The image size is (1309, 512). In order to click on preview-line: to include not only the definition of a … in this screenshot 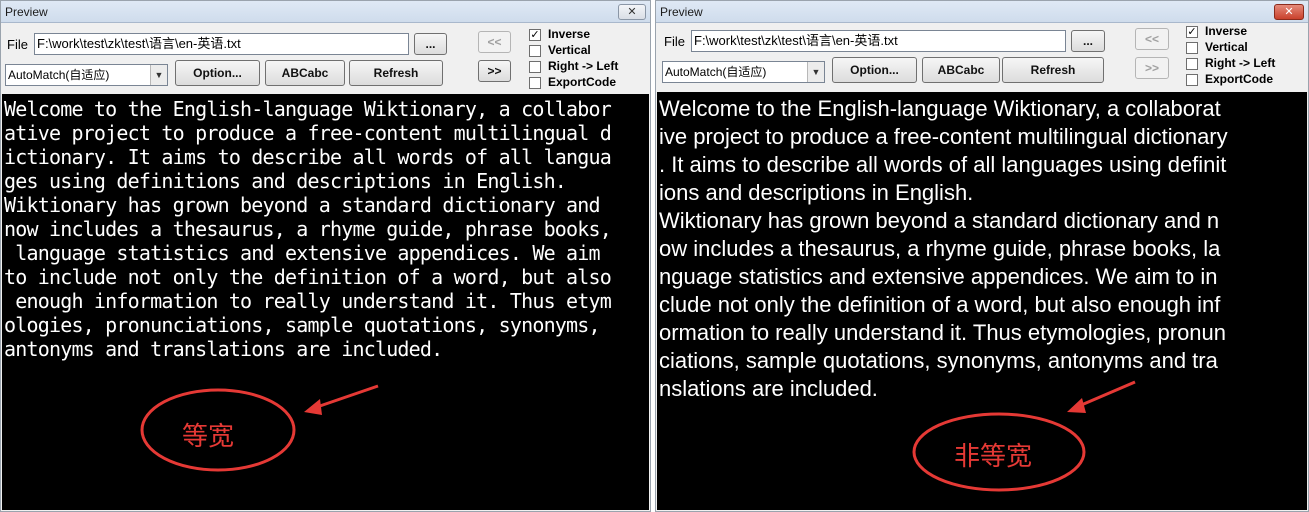, I will do `click(308, 277)`.